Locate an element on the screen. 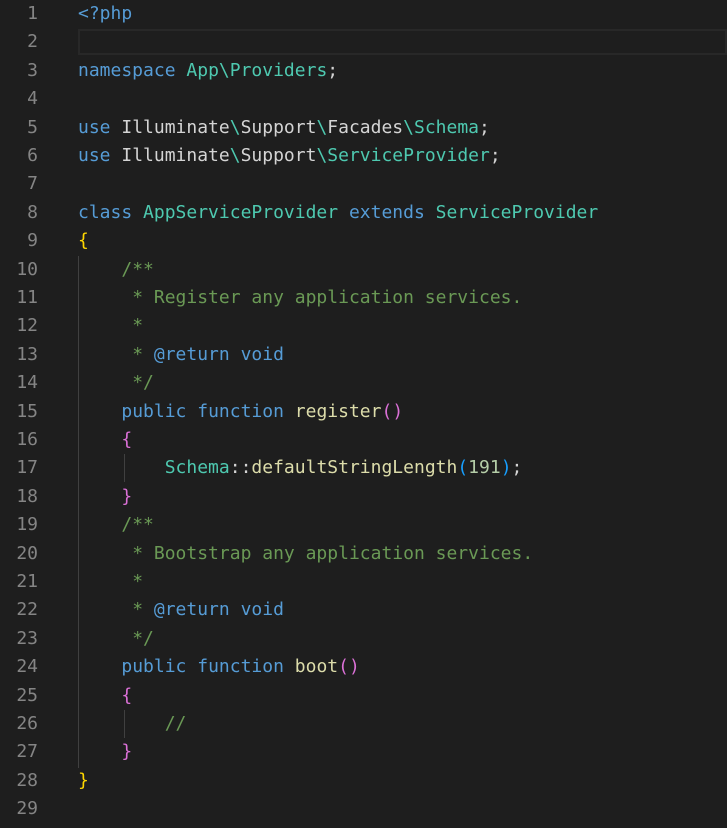 The width and height of the screenshot is (727, 828). line-number: 29 is located at coordinates (27, 809).